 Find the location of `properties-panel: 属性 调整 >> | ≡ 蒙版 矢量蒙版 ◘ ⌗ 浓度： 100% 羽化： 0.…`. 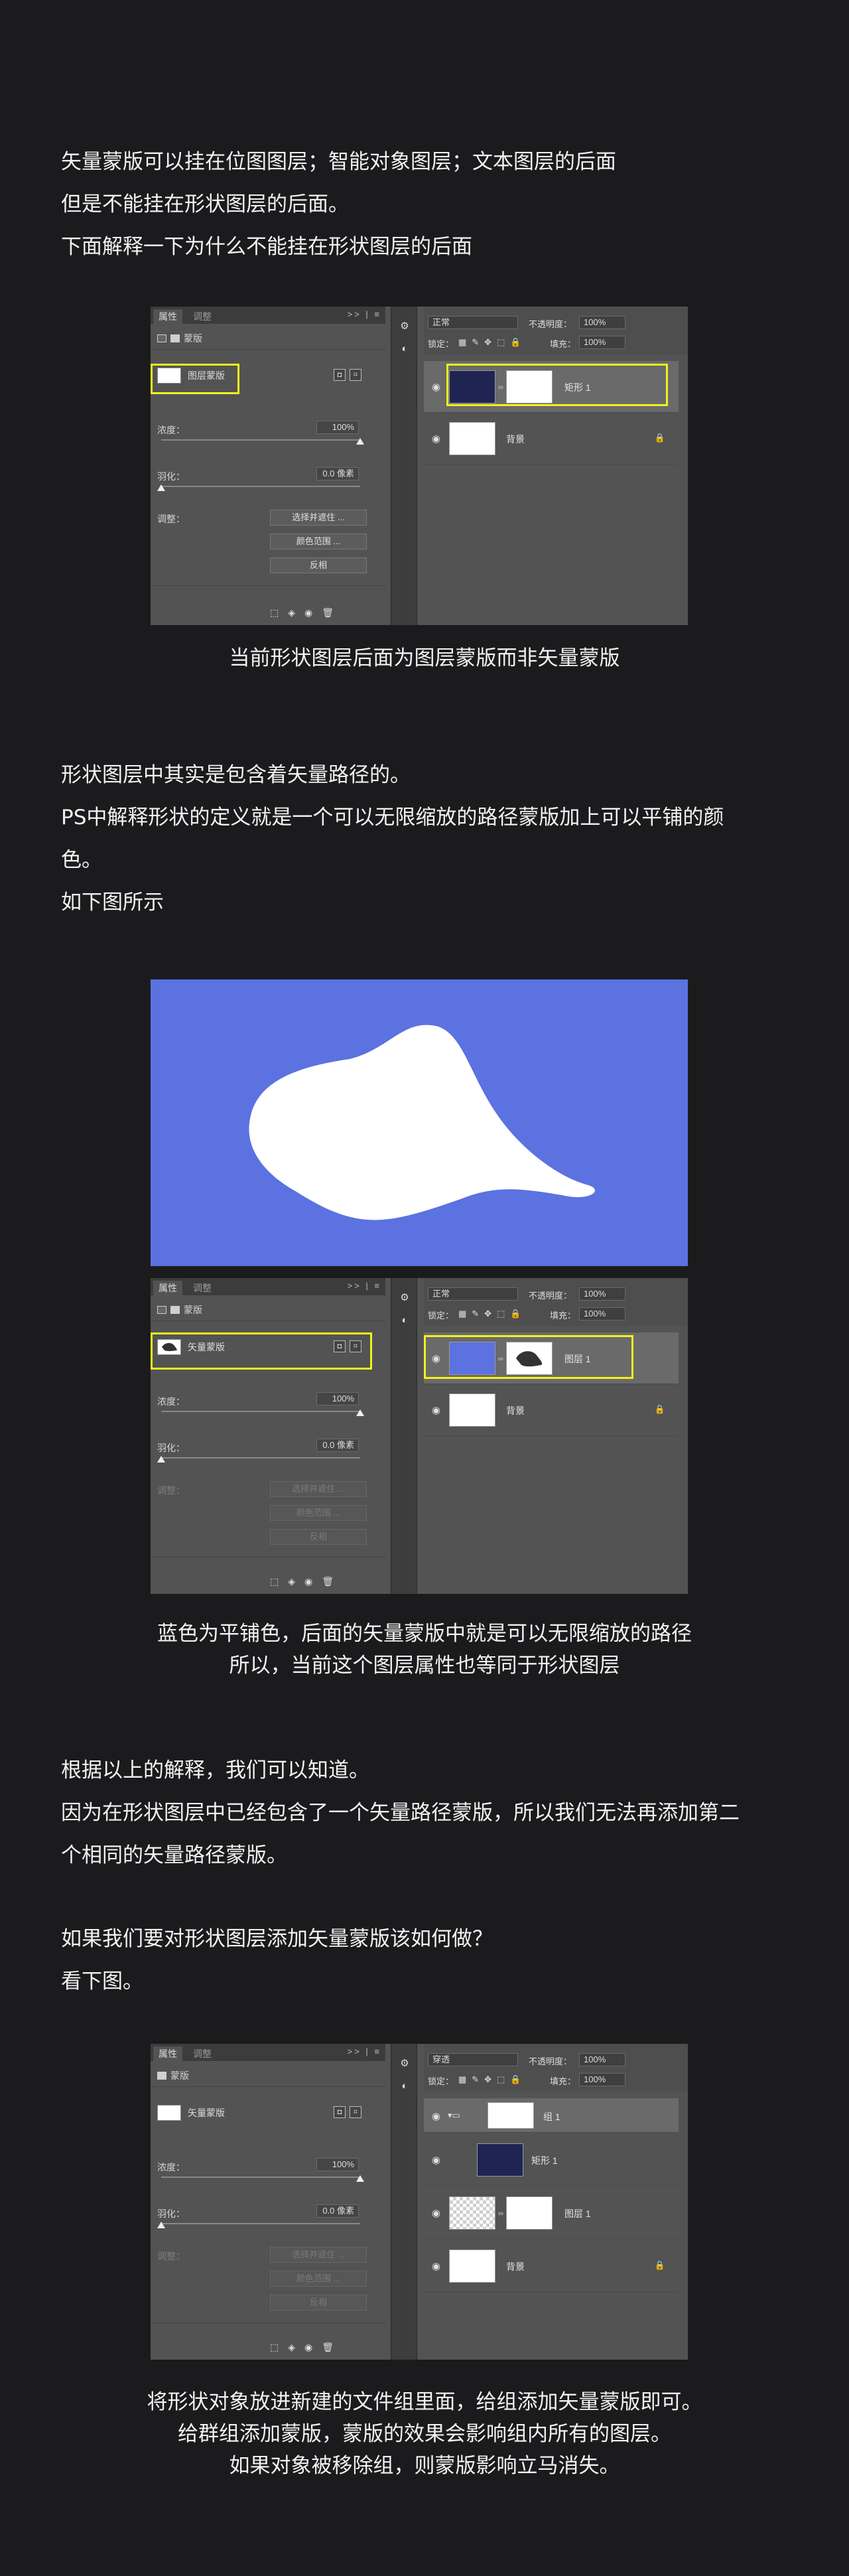

properties-panel: 属性 调整 >> | ≡ 蒙版 矢量蒙版 ◘ ⌗ 浓度： 100% 羽化： 0.… is located at coordinates (268, 1436).